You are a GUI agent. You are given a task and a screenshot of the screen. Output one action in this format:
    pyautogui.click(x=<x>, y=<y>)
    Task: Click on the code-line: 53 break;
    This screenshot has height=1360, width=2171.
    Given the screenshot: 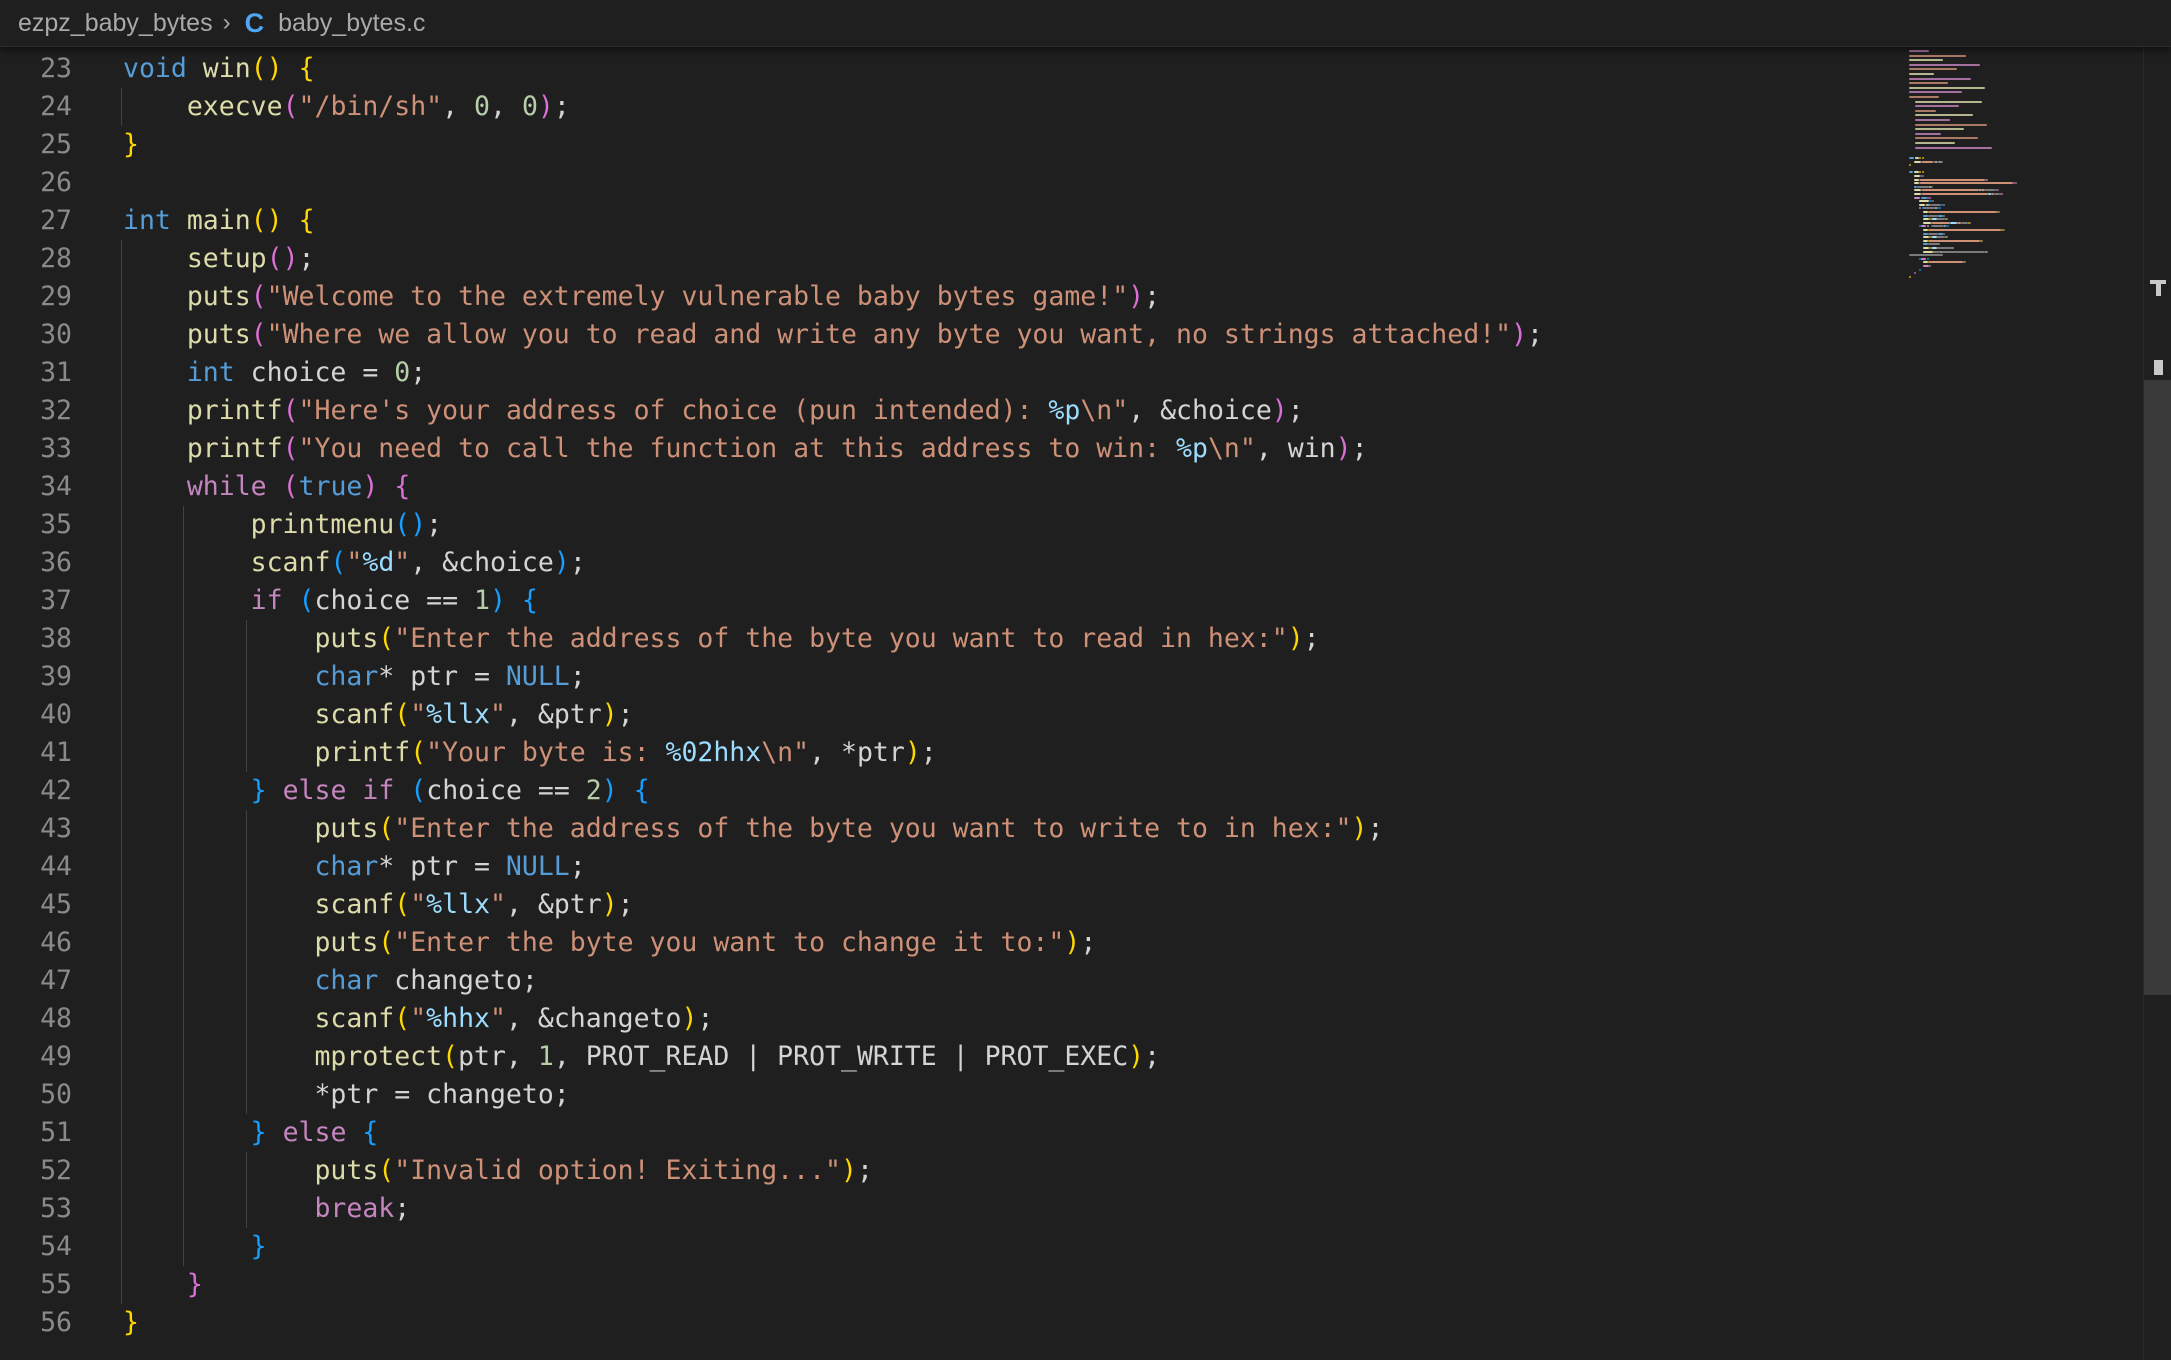 What is the action you would take?
    pyautogui.click(x=950, y=1209)
    